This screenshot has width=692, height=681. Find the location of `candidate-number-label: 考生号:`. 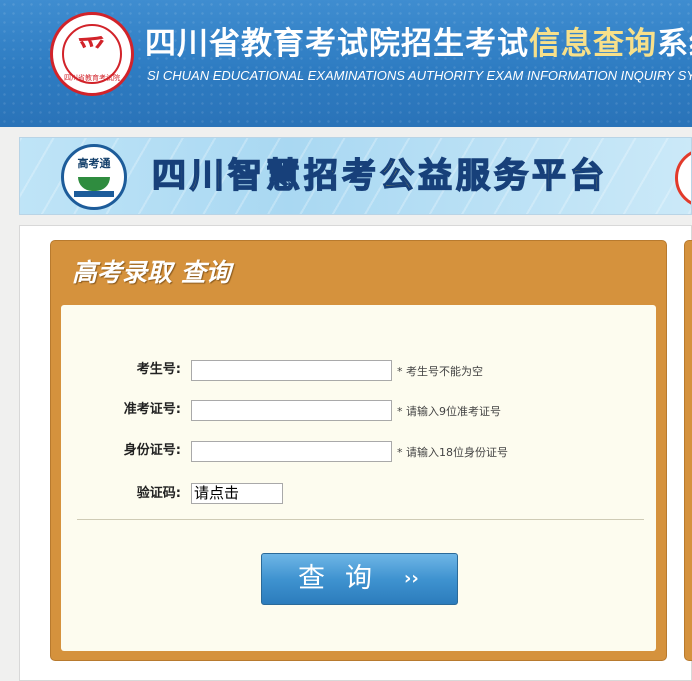

candidate-number-label: 考生号: is located at coordinates (158, 369).